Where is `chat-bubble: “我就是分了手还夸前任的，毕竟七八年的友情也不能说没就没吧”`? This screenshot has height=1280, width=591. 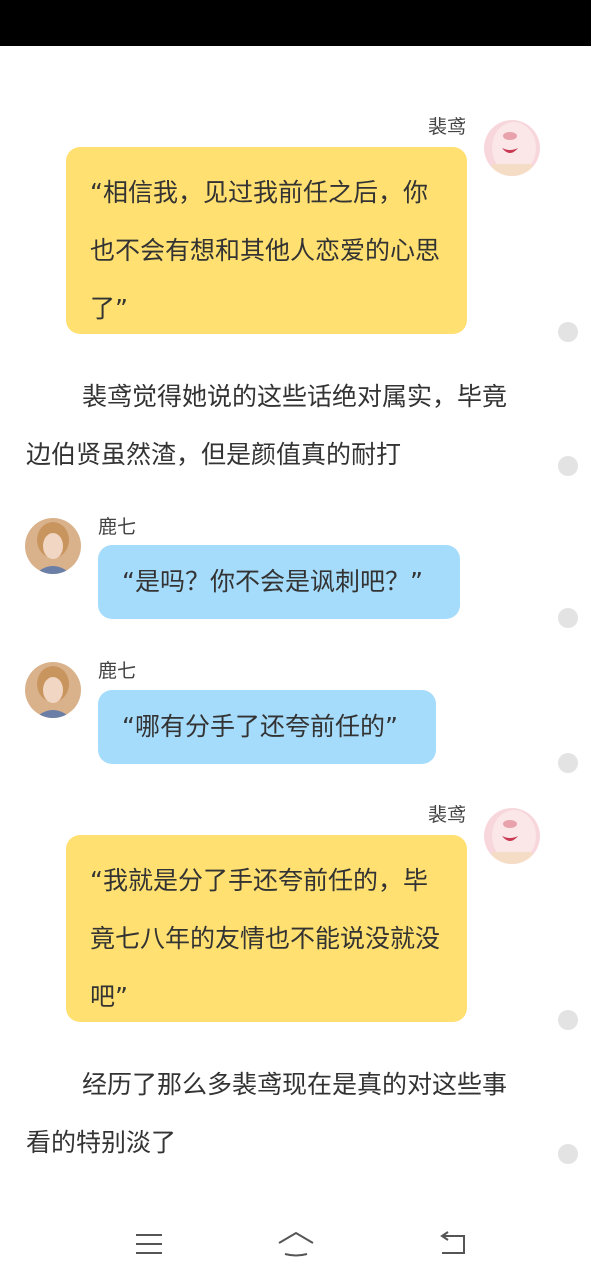
chat-bubble: “我就是分了手还夸前任的，毕竟七八年的友情也不能说没就没吧” is located at coordinates (266, 928).